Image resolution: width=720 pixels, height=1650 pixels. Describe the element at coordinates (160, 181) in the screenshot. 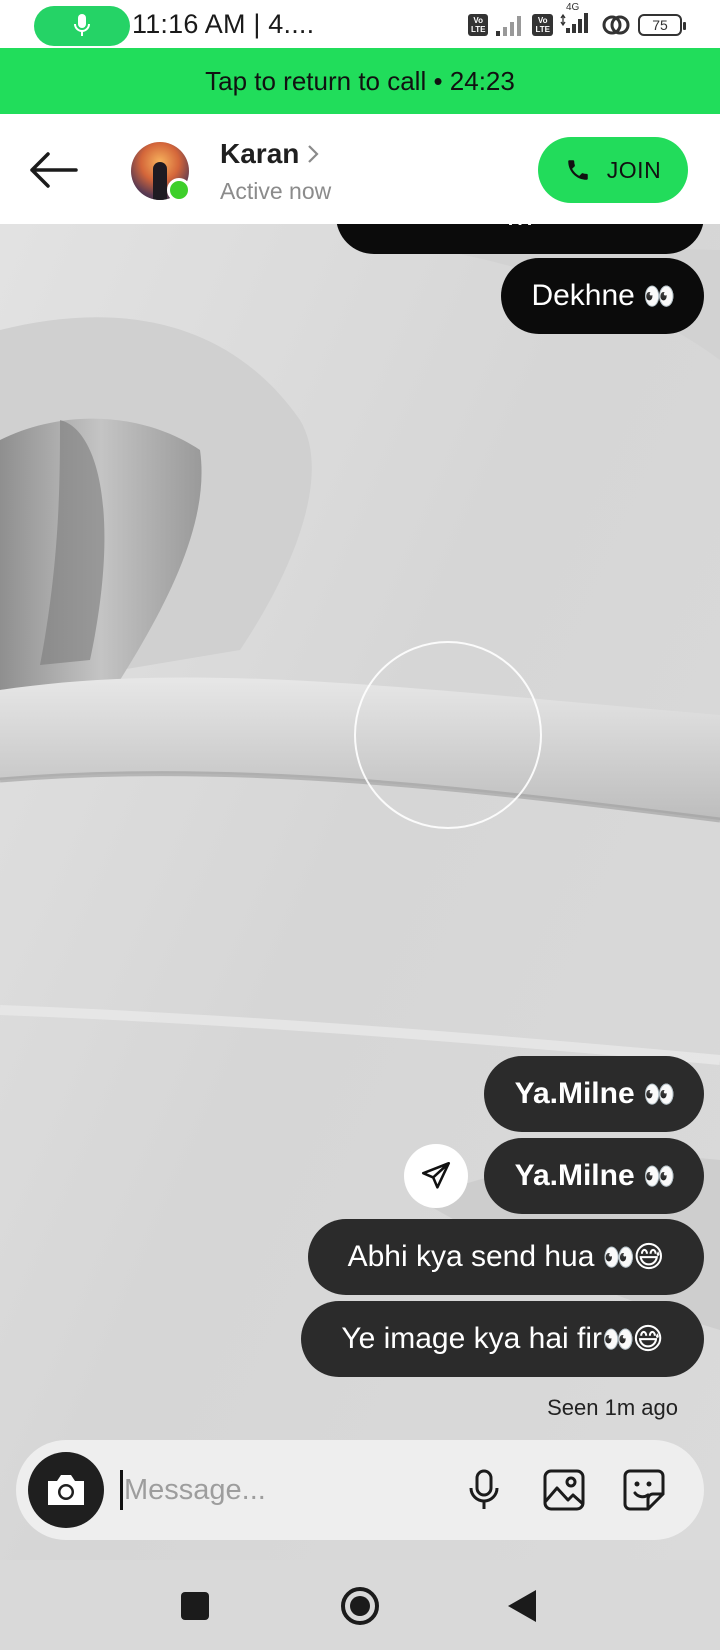

I see `avatar-figure` at that location.